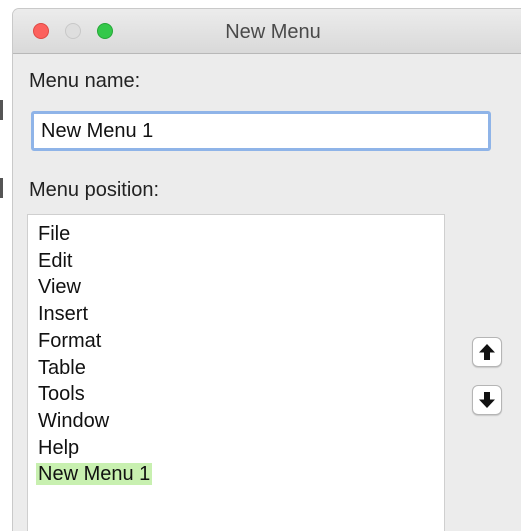 This screenshot has width=521, height=531. I want to click on menu-position-item-label: View, so click(59, 287).